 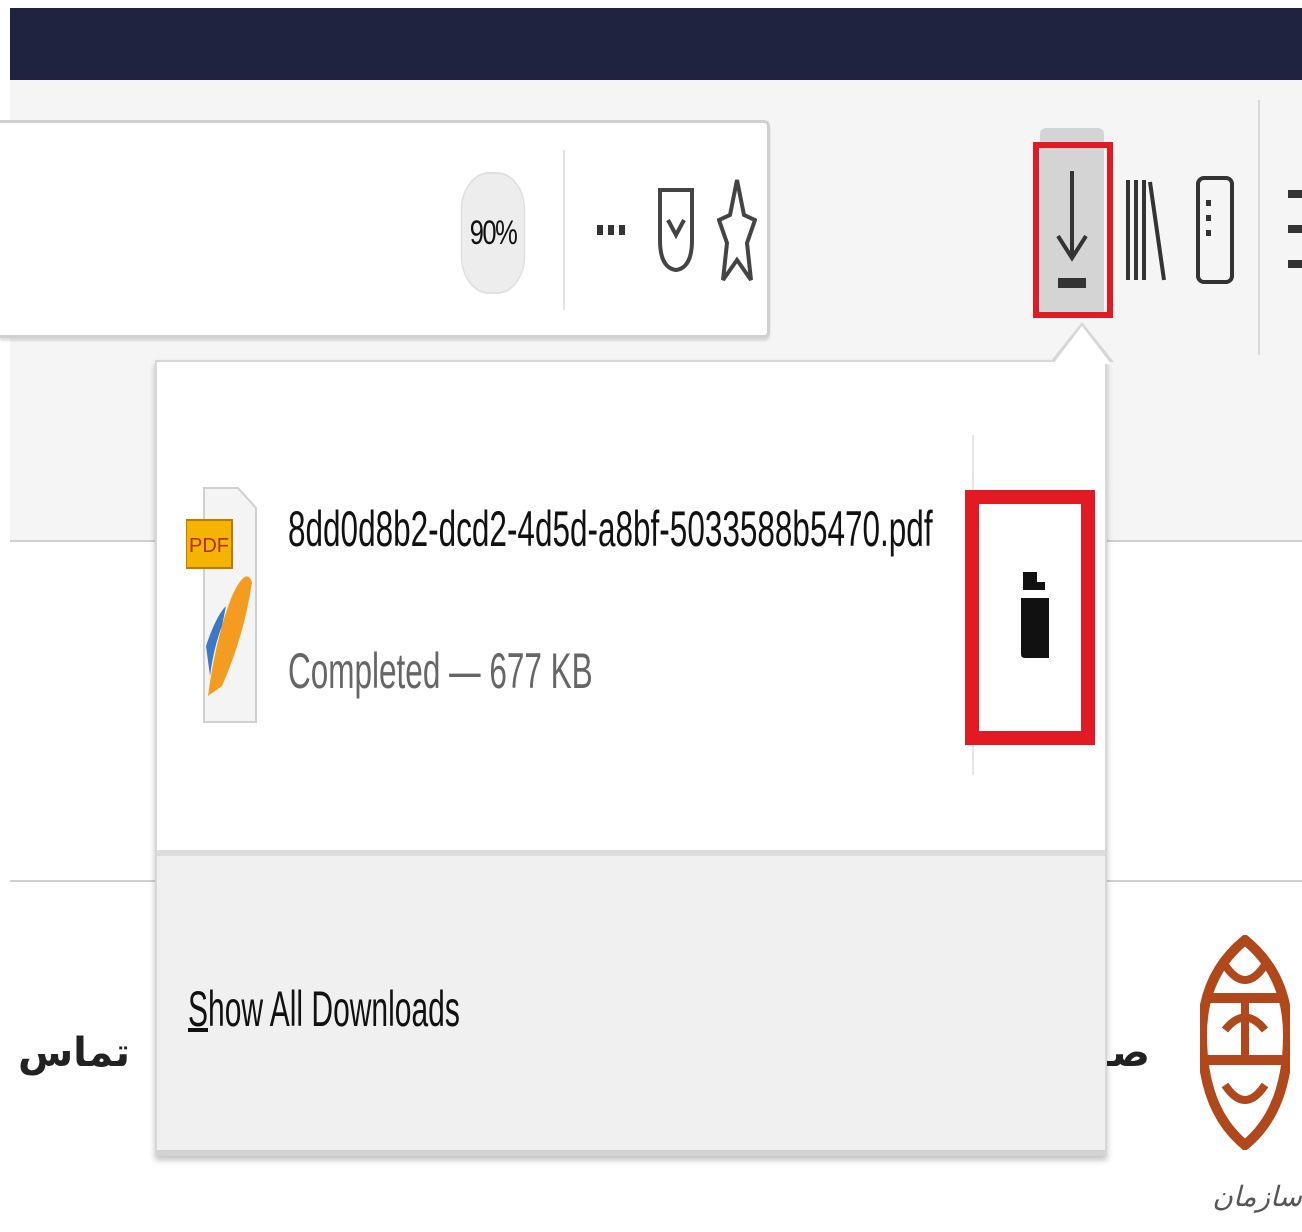 I want to click on open-folder-highlight, so click(x=1030, y=617).